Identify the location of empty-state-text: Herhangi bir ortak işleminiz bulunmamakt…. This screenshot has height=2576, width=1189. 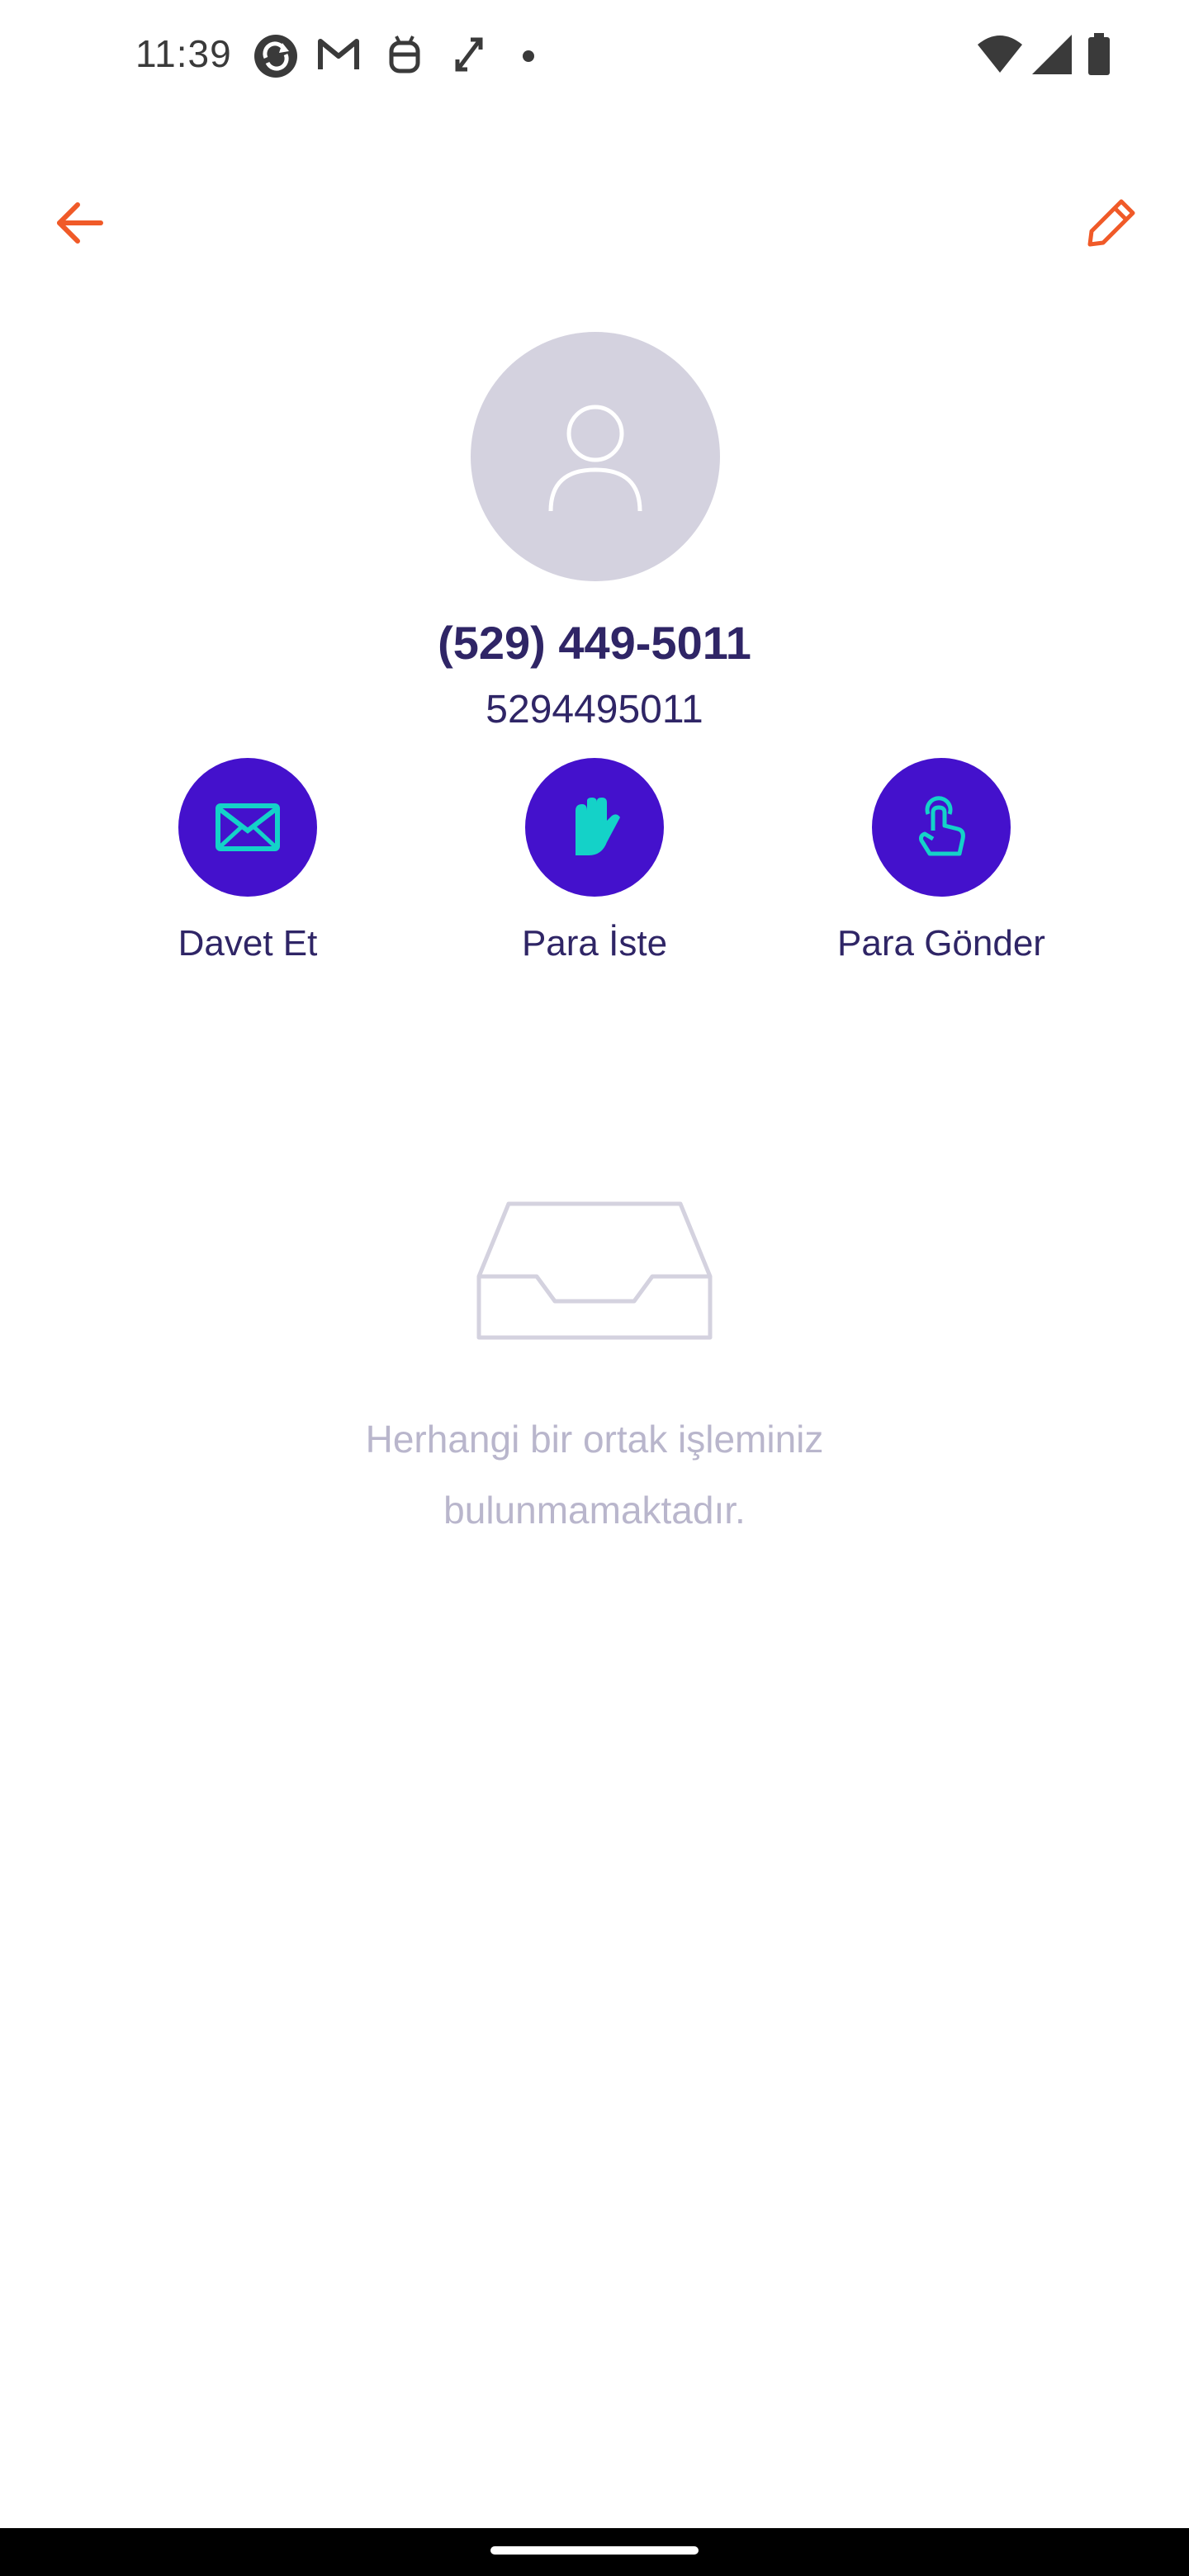
(594, 1475).